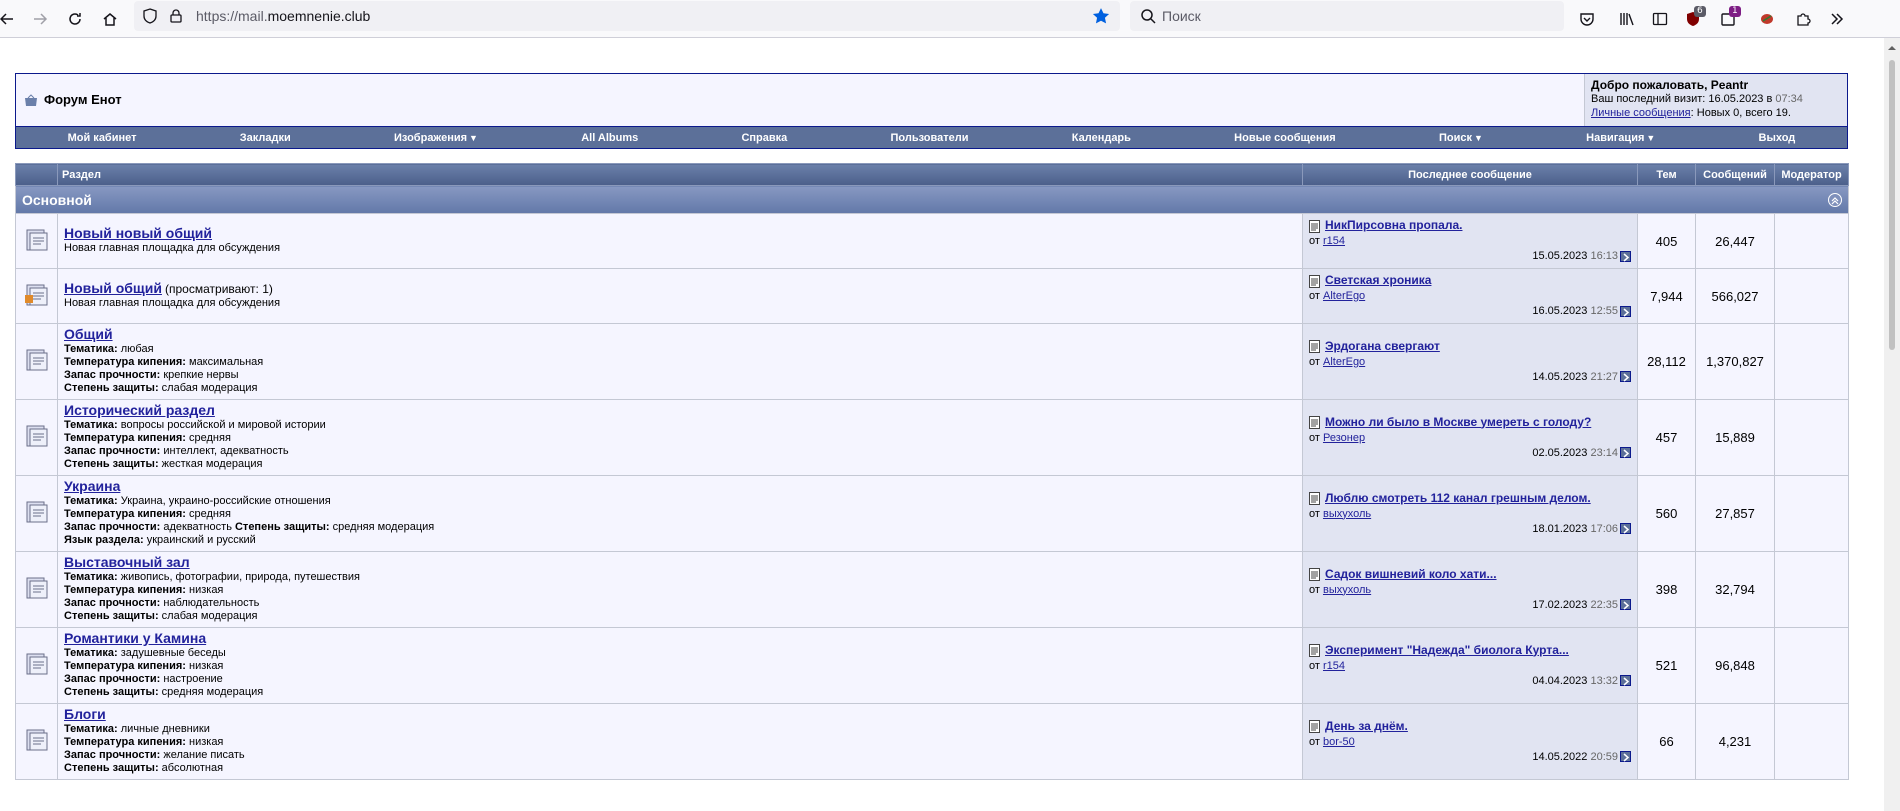 This screenshot has width=1900, height=811. I want to click on scroll-up-icon, so click(1892, 48).